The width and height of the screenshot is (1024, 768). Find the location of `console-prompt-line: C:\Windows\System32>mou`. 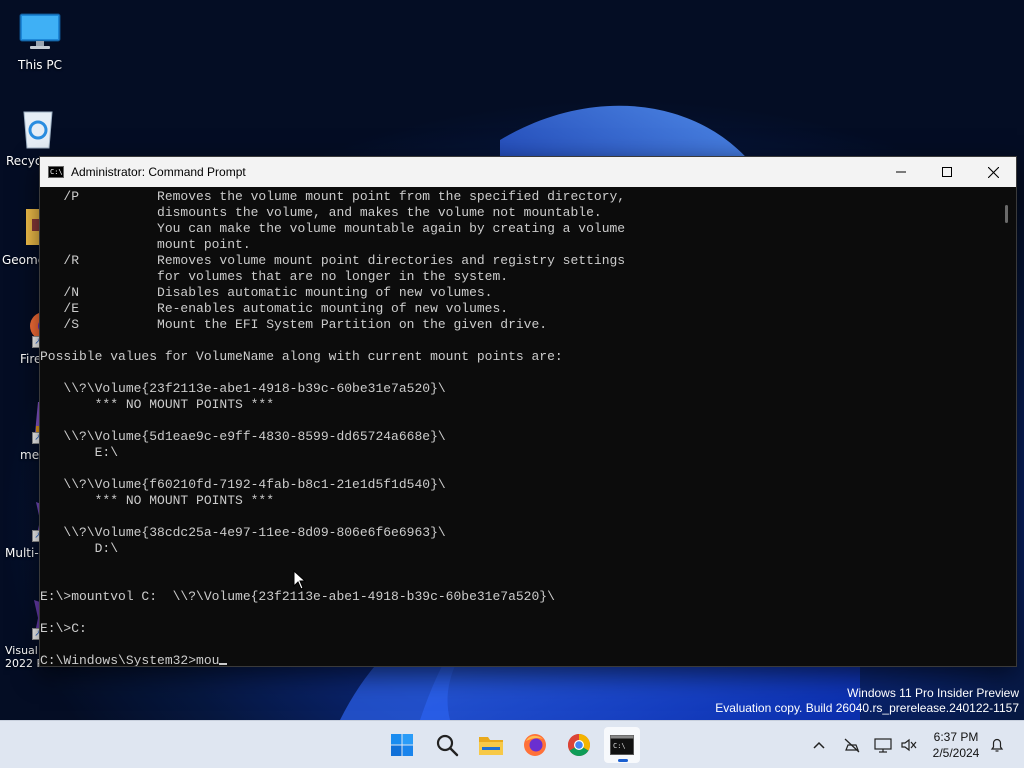

console-prompt-line: C:\Windows\System32>mou is located at coordinates (519, 659).